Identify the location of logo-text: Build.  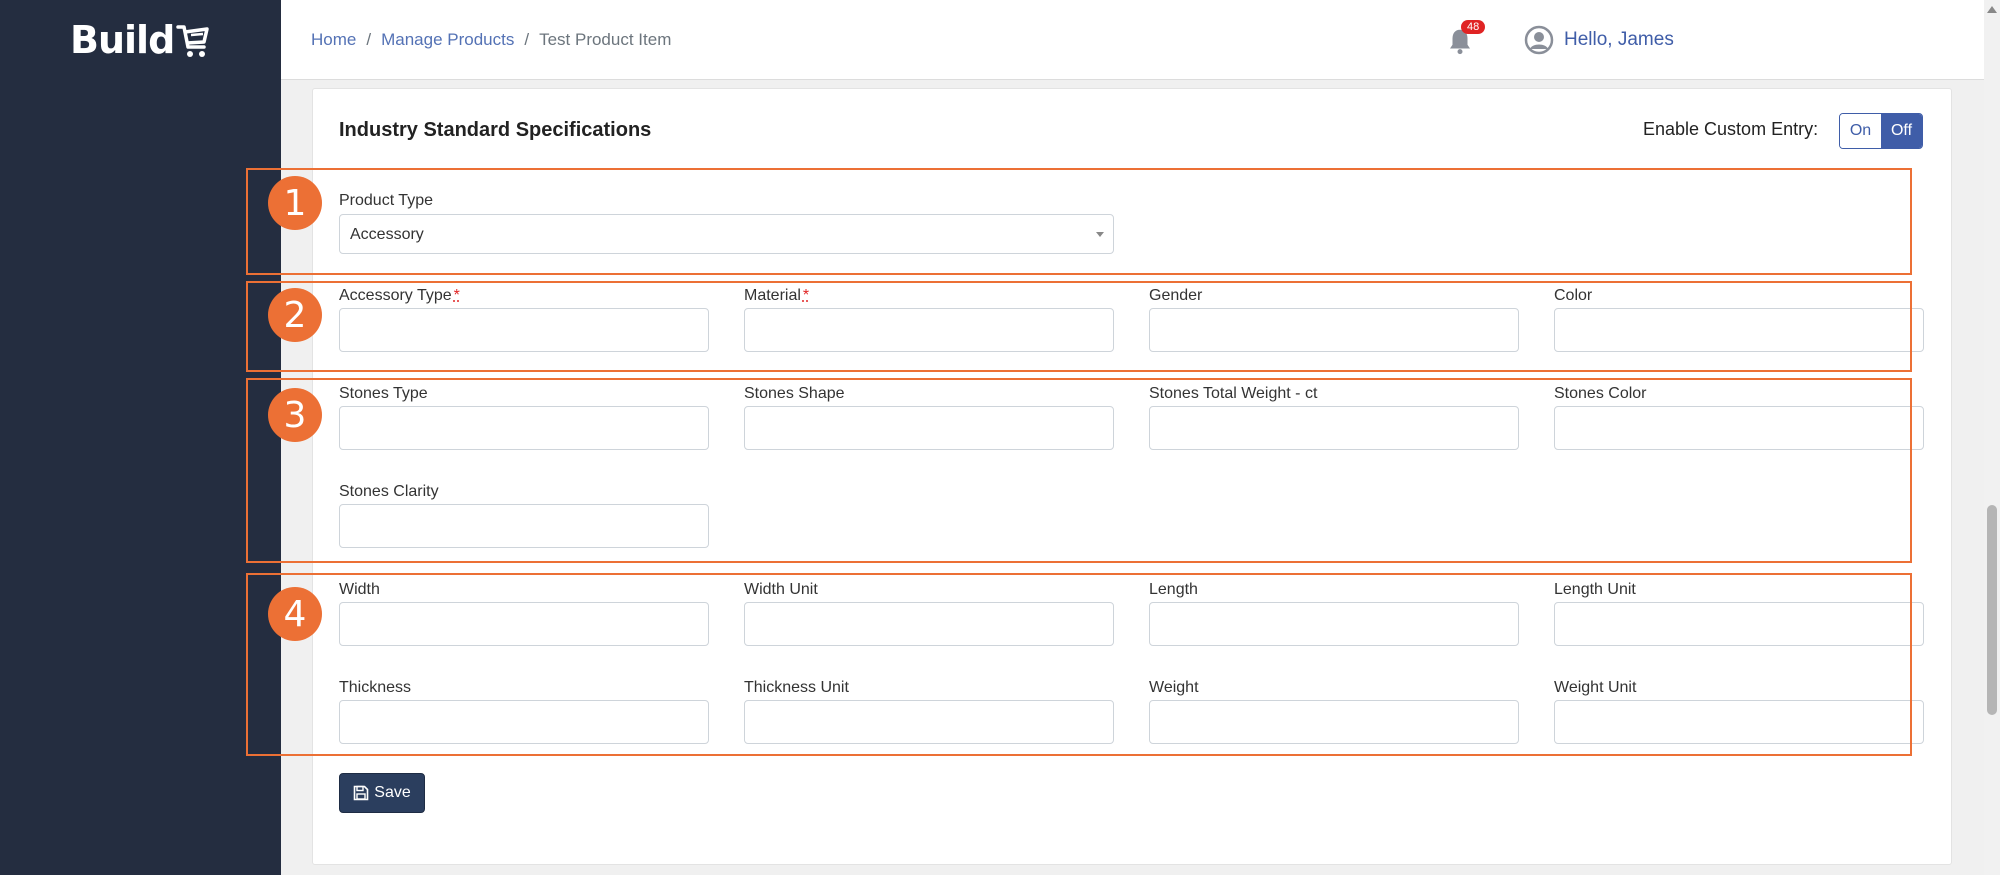
(122, 40).